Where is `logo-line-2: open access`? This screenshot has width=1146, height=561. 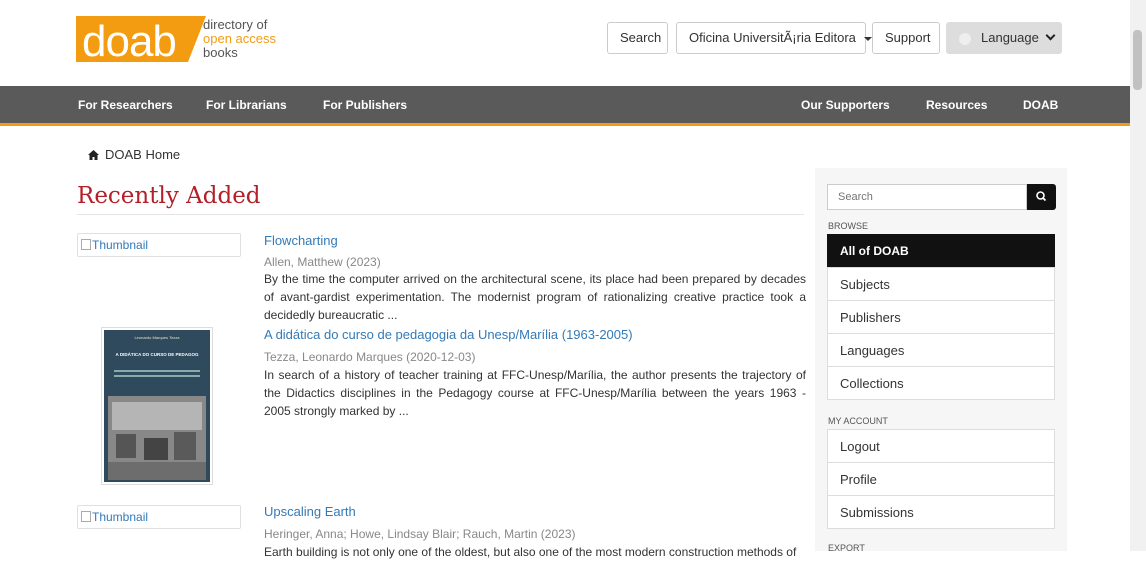
logo-line-2: open access is located at coordinates (239, 38).